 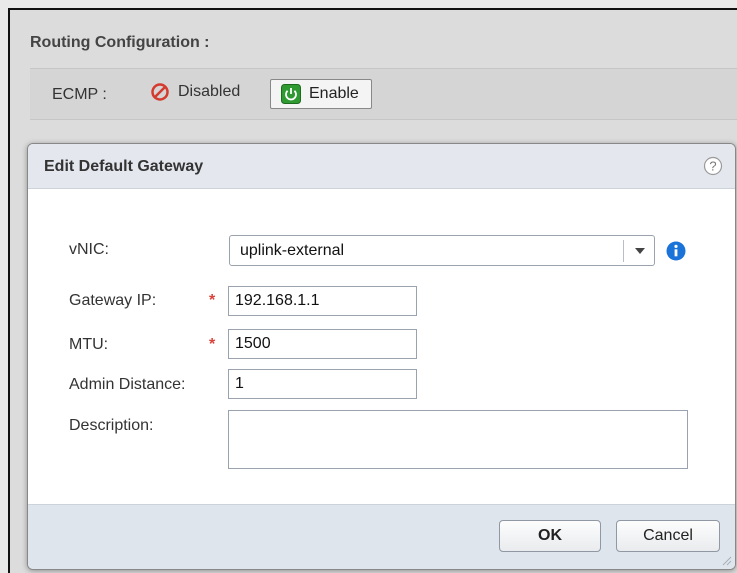 I want to click on ecmp-bar: ECMP : Disabled Enable, so click(x=383, y=94).